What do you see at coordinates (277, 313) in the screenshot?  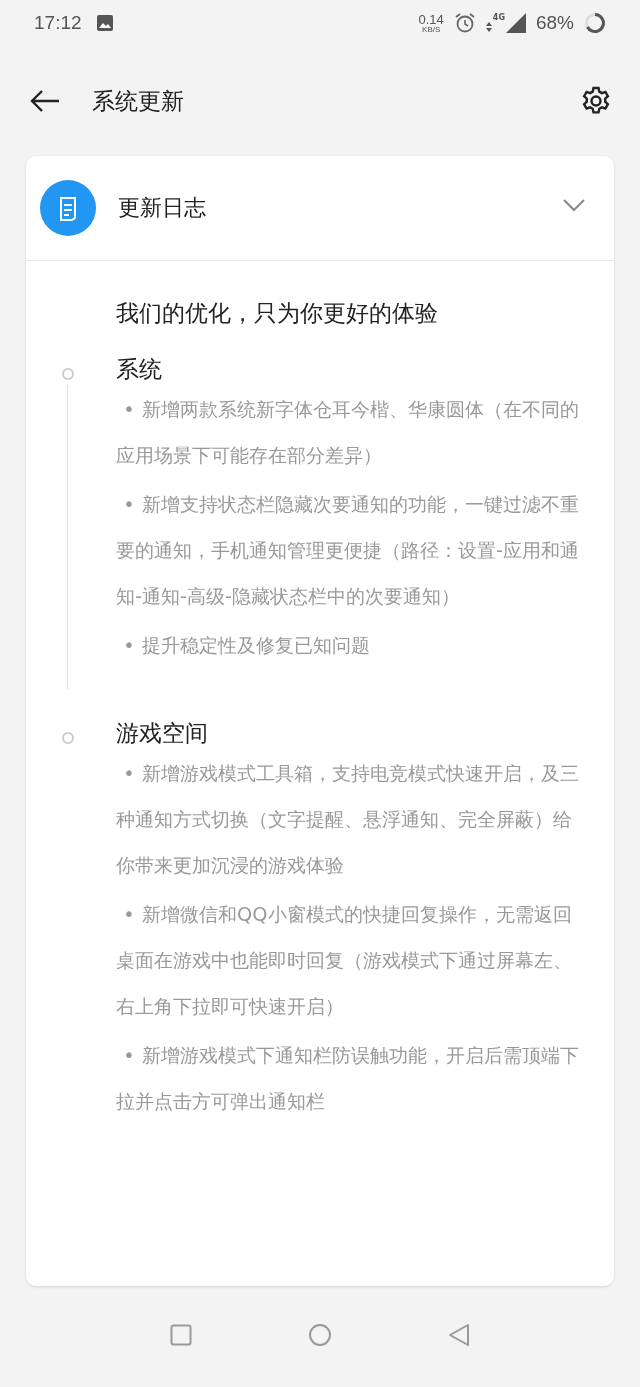 I see `changelog-headline: 我们的优化，只为你更好的体验` at bounding box center [277, 313].